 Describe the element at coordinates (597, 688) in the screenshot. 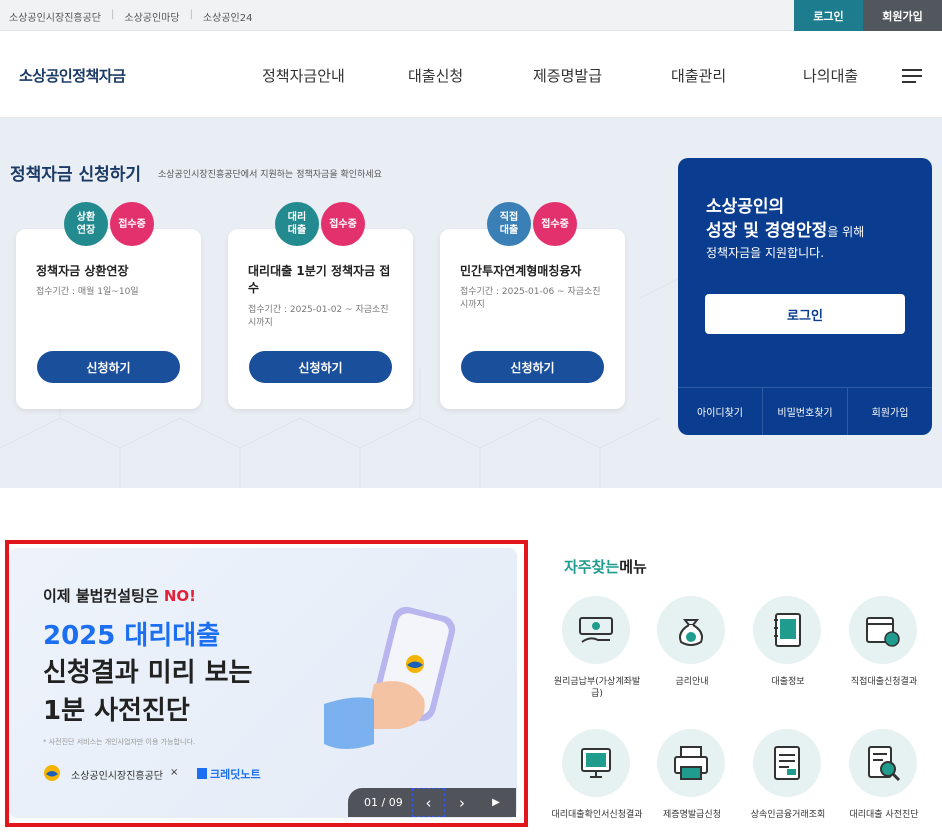

I see `fav-label: 원리금납부(가상계좌발급)` at that location.